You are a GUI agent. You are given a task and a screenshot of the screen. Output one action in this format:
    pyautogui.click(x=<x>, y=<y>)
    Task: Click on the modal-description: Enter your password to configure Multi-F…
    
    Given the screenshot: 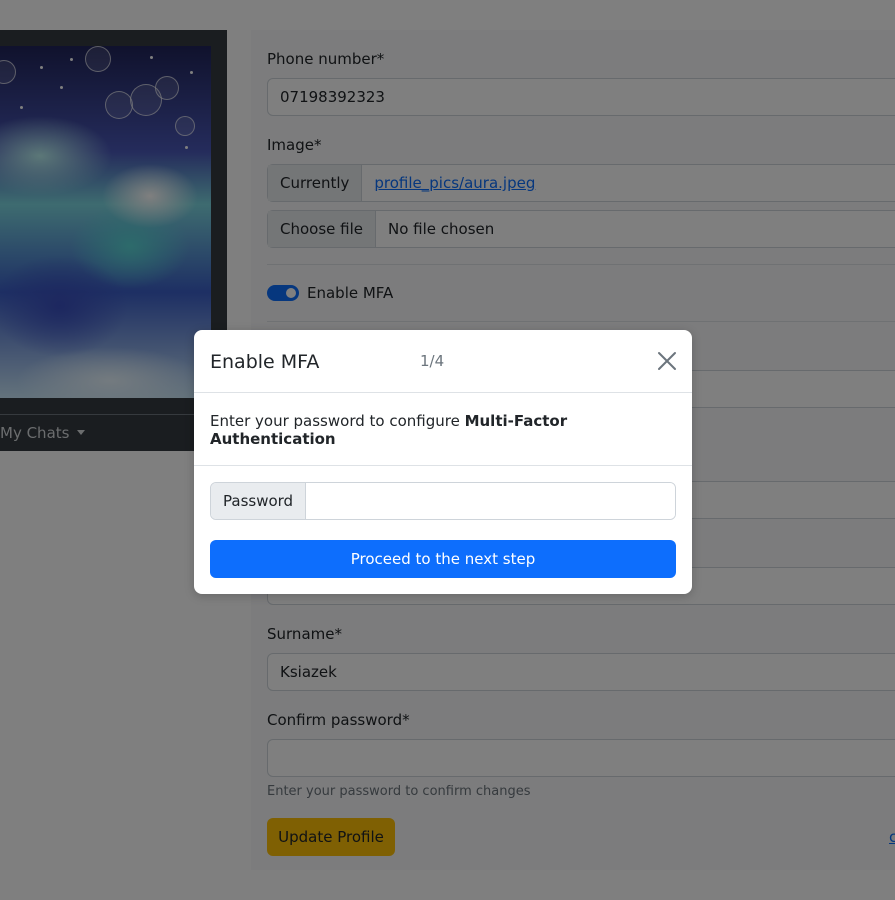 What is the action you would take?
    pyautogui.click(x=451, y=430)
    